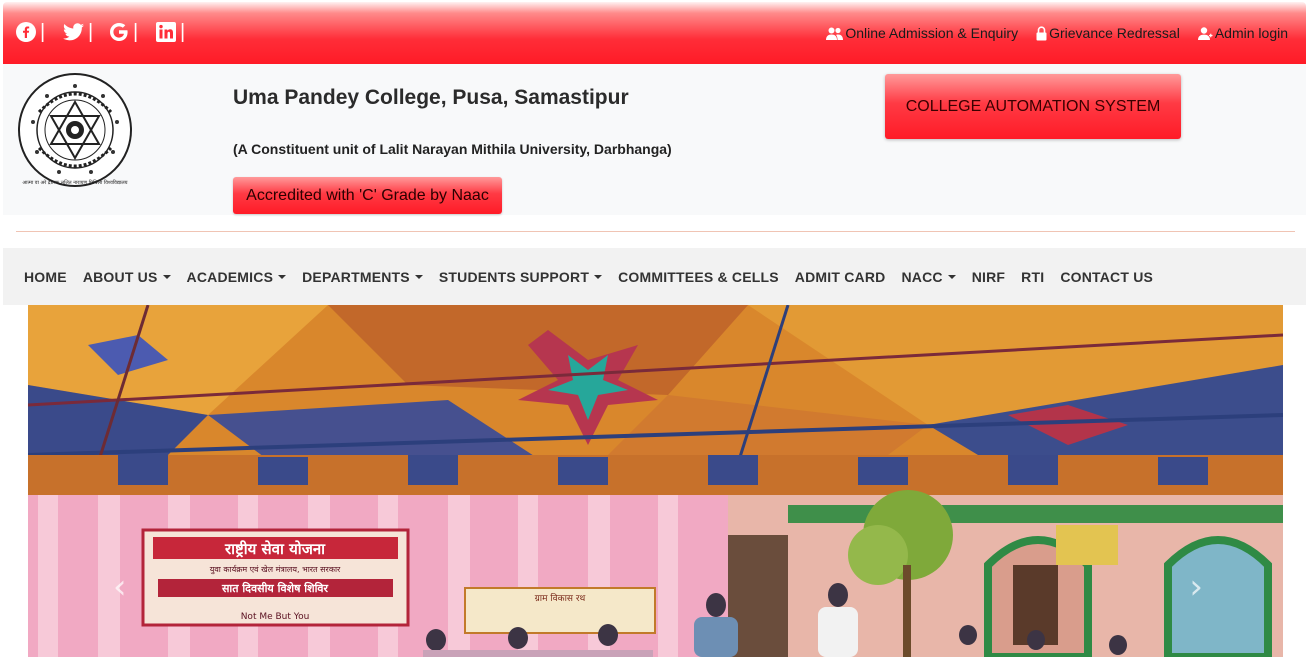 The width and height of the screenshot is (1306, 657). I want to click on nav-departments-label: DEPARTMENTS, so click(356, 276).